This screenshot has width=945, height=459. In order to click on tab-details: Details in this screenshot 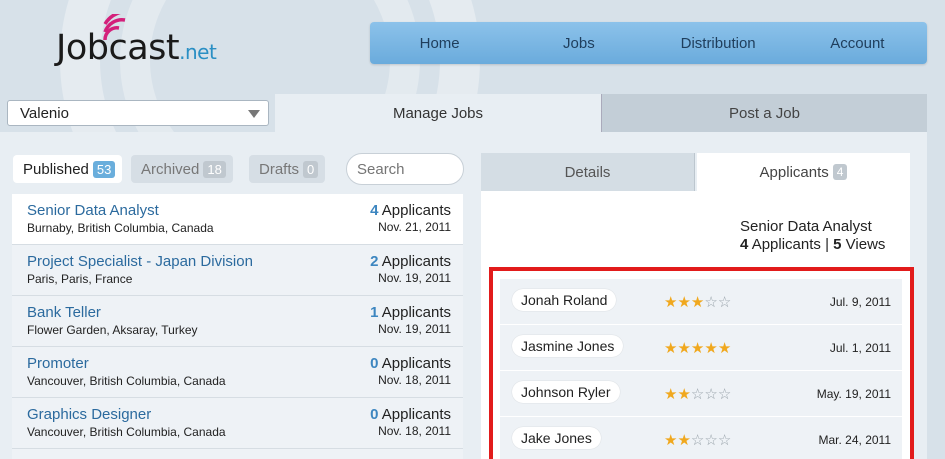, I will do `click(588, 172)`.